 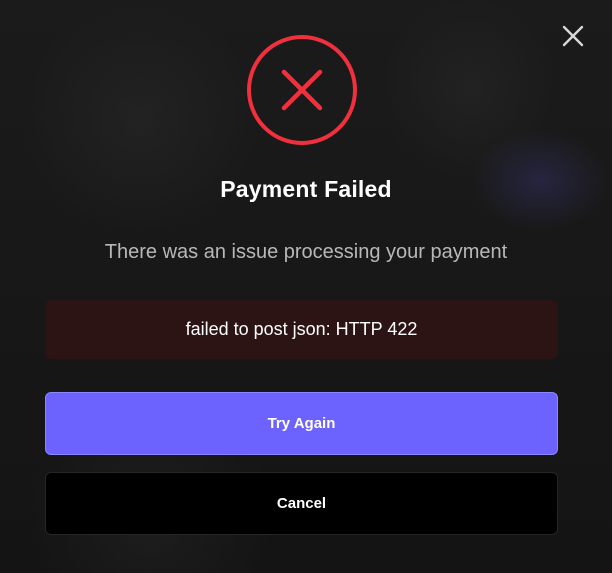 I want to click on error-message: failed to post json: HTTP 422, so click(x=301, y=329).